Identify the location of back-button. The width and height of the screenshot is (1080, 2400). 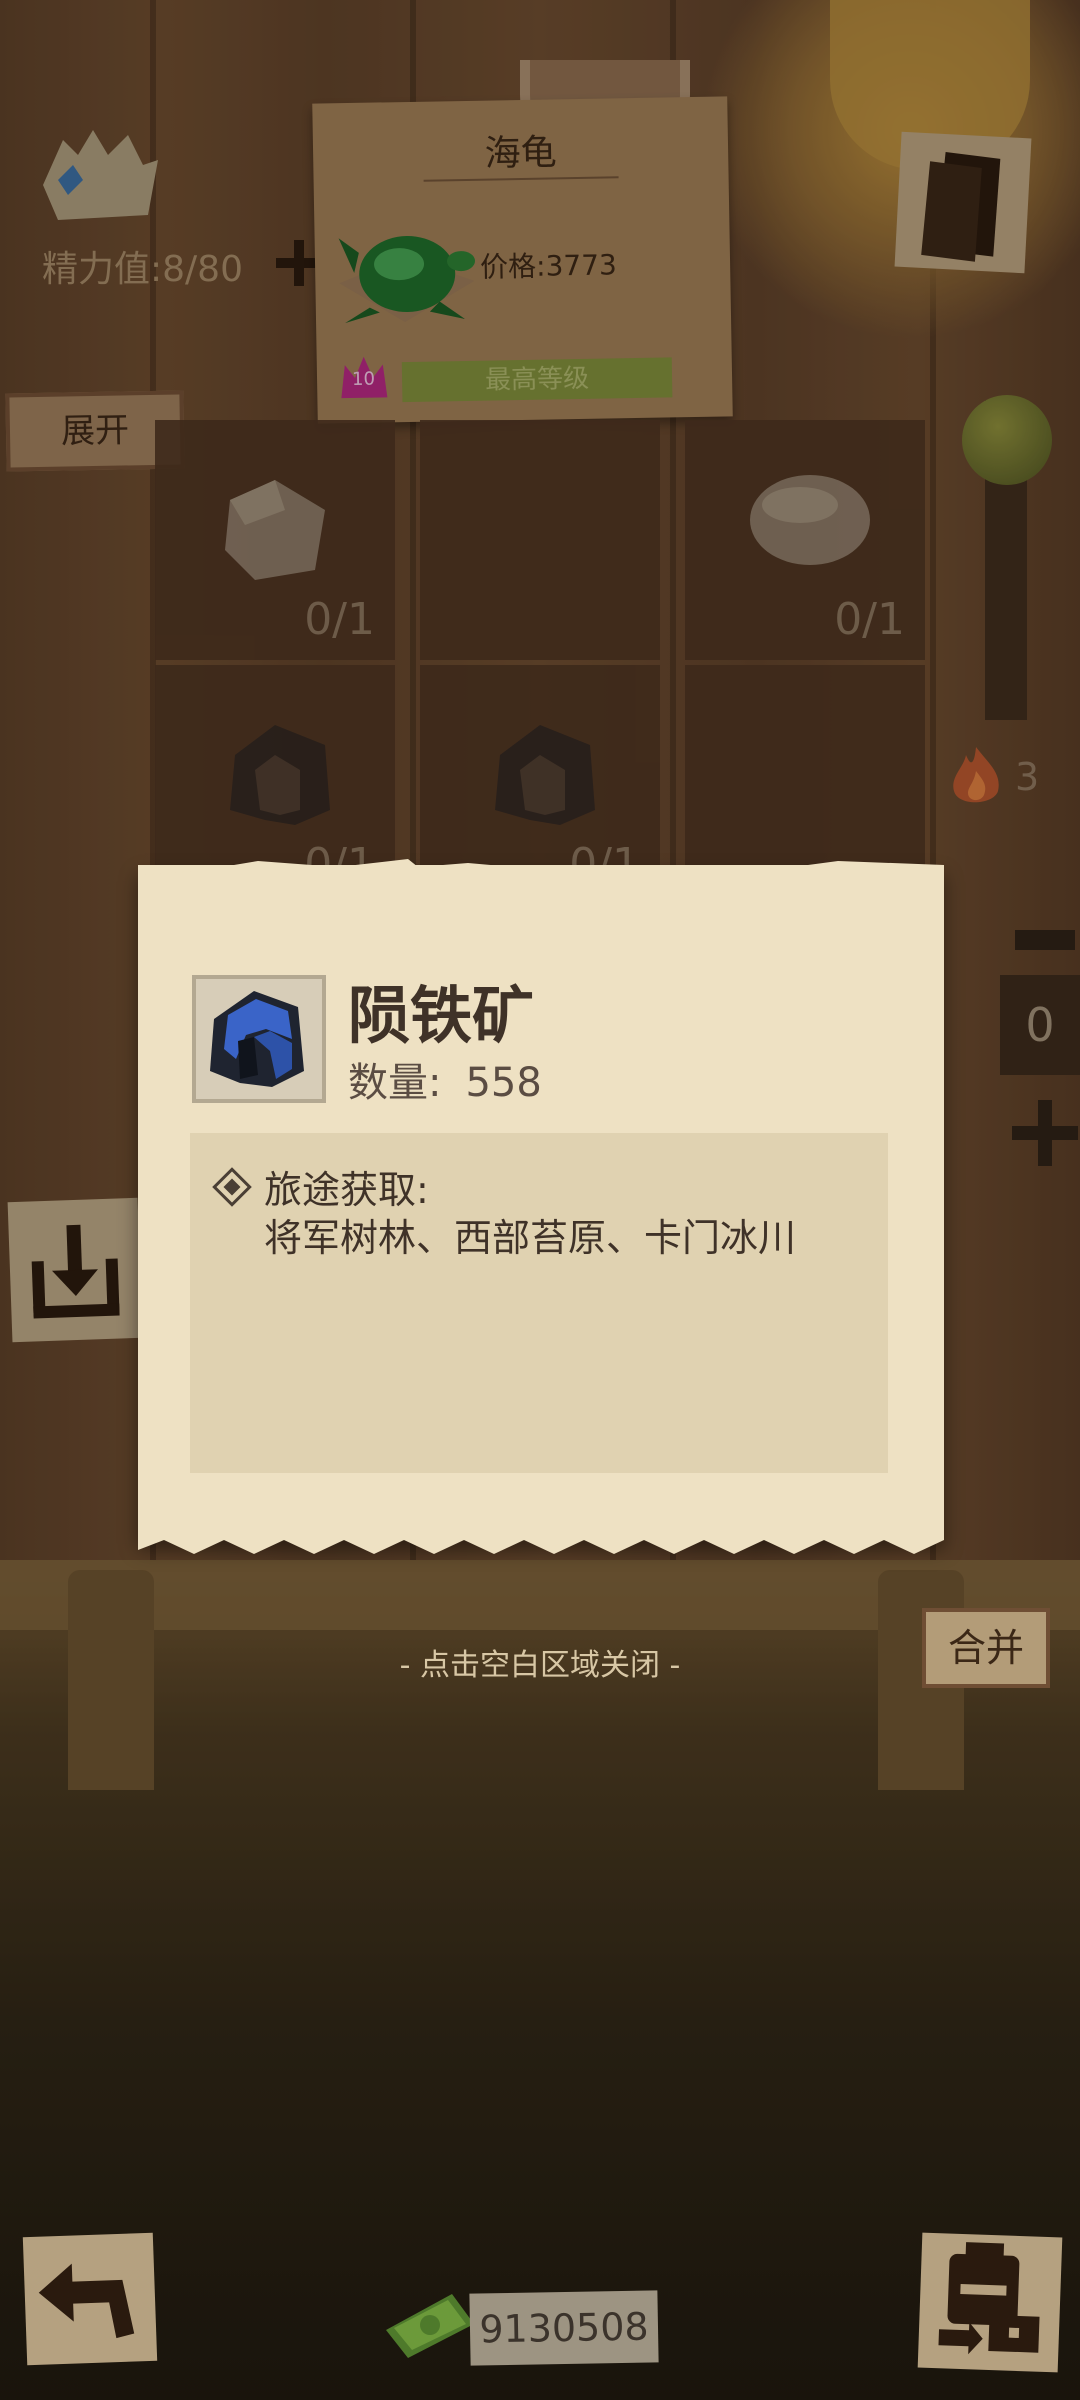
(90, 2299).